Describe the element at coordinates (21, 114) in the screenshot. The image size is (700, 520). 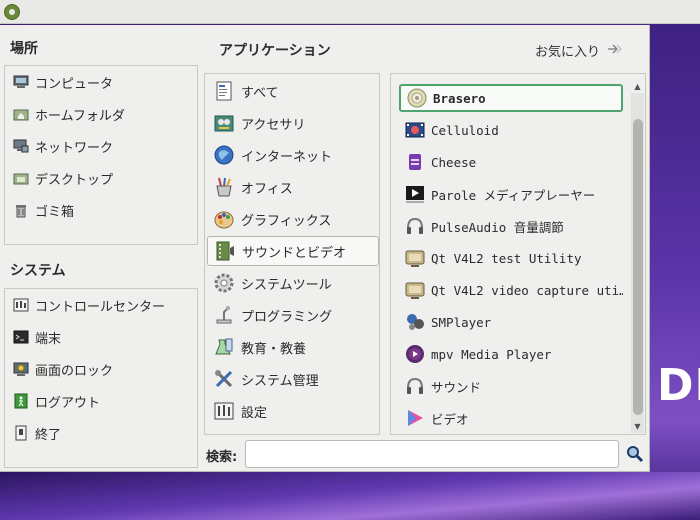
I see `home-folder-icon` at that location.